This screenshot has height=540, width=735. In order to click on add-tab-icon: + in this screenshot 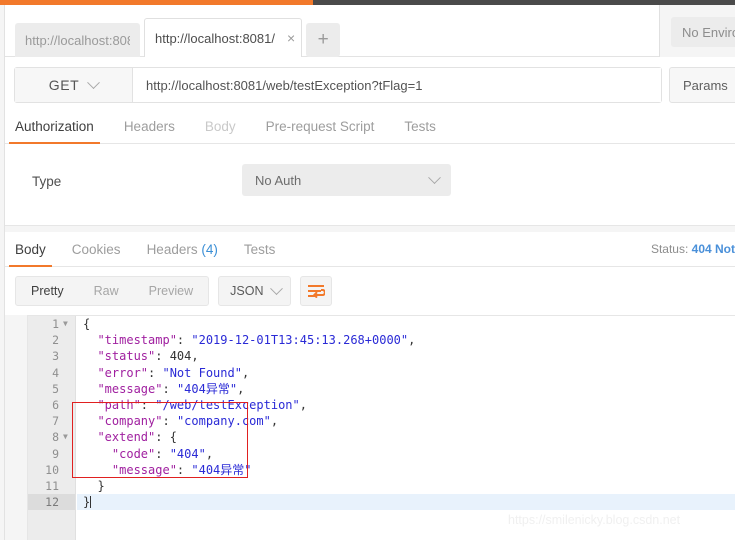, I will do `click(323, 40)`.